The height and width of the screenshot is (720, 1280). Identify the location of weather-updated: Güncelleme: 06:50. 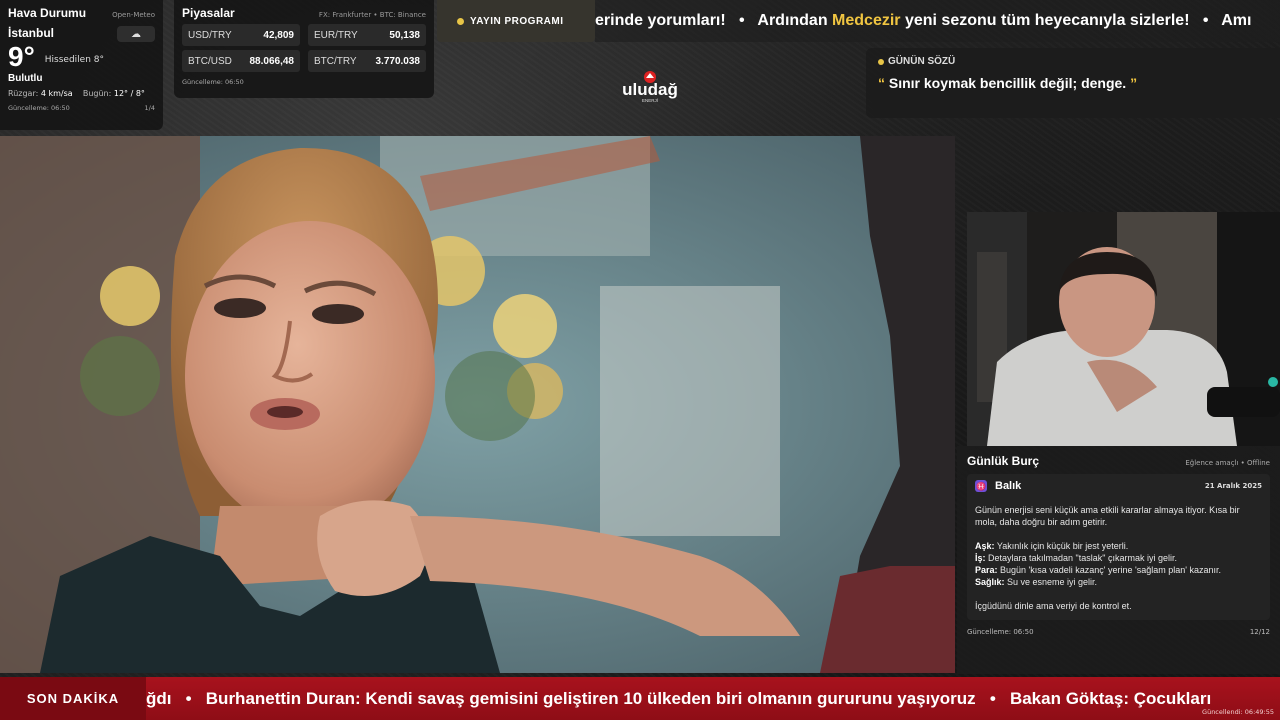
(39, 108).